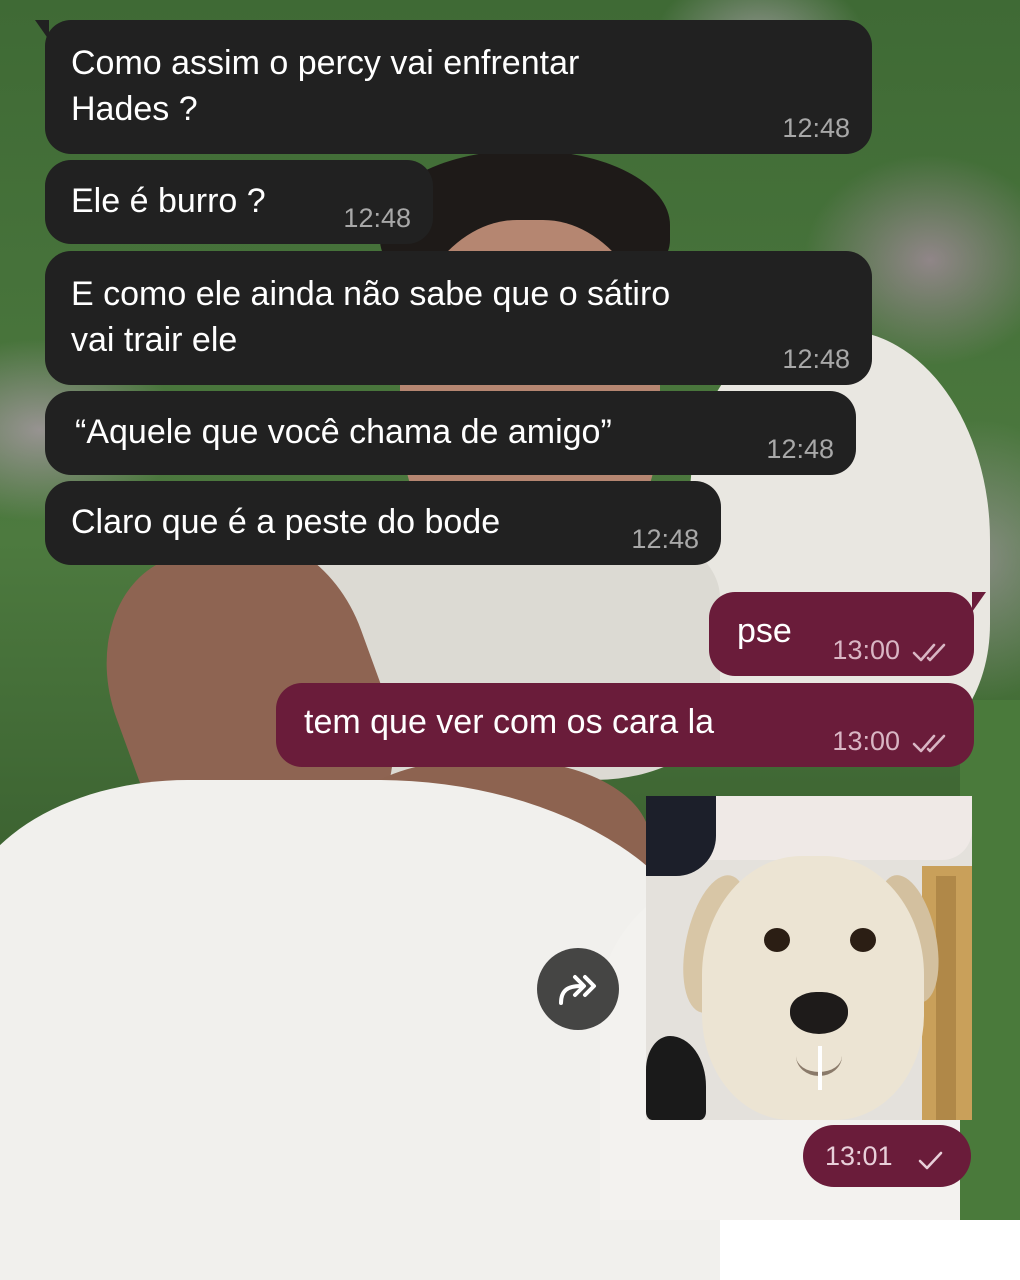  What do you see at coordinates (863, 940) in the screenshot?
I see `dog-eye-right` at bounding box center [863, 940].